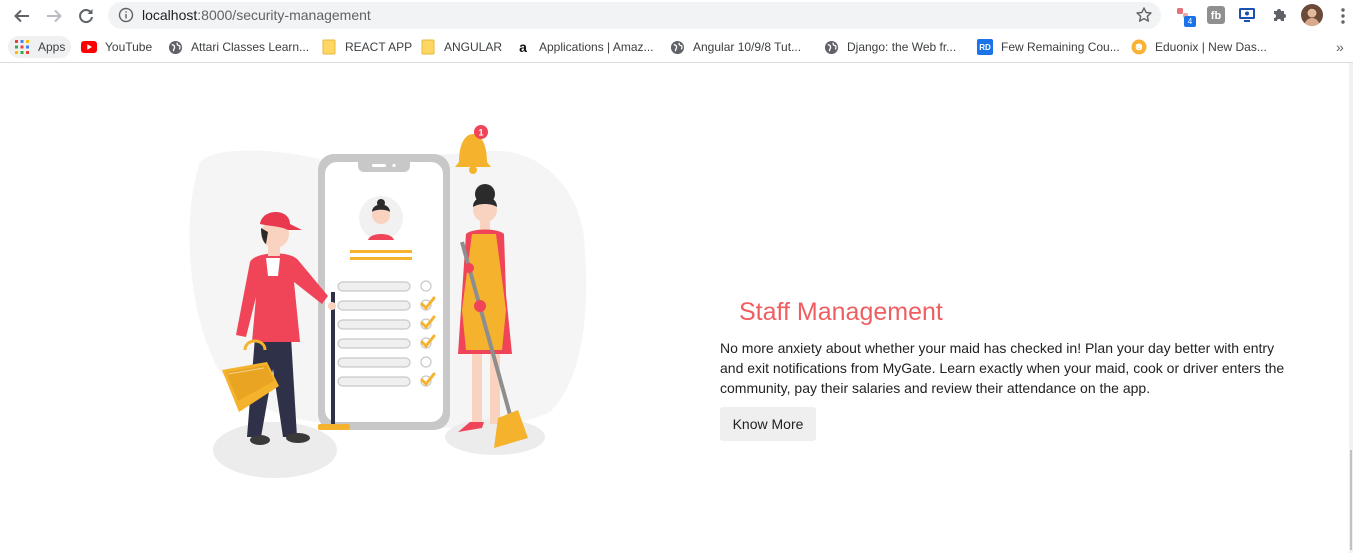 The height and width of the screenshot is (553, 1353). I want to click on reload-button, so click(86, 16).